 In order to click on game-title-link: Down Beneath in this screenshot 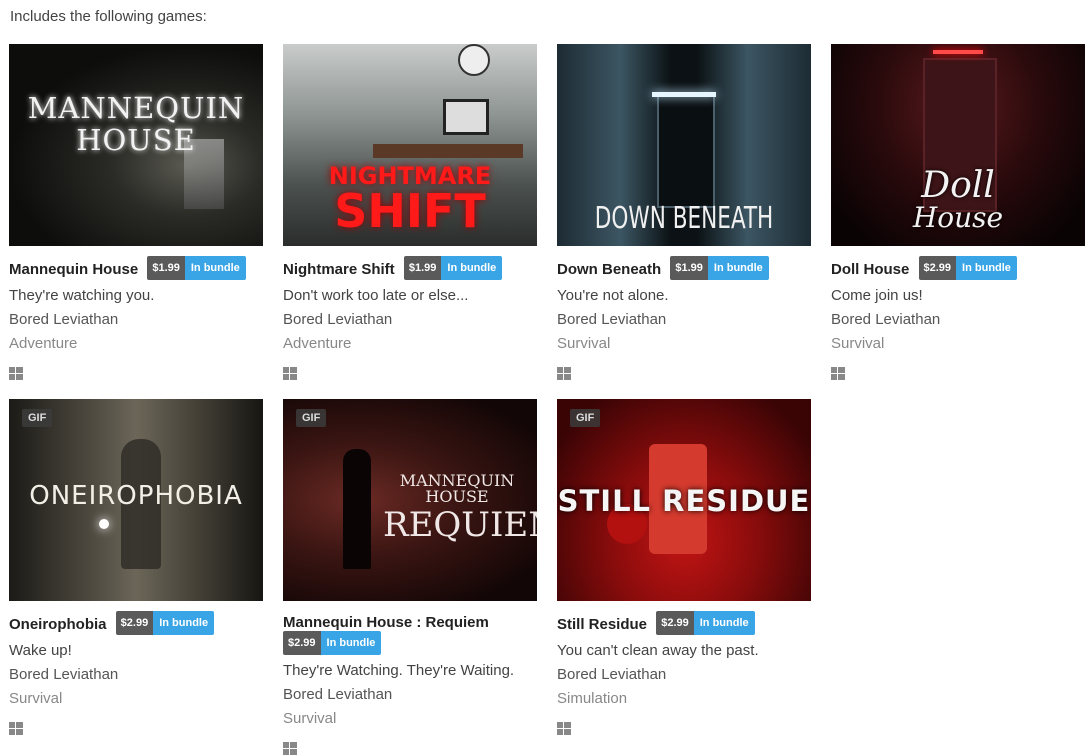, I will do `click(609, 269)`.